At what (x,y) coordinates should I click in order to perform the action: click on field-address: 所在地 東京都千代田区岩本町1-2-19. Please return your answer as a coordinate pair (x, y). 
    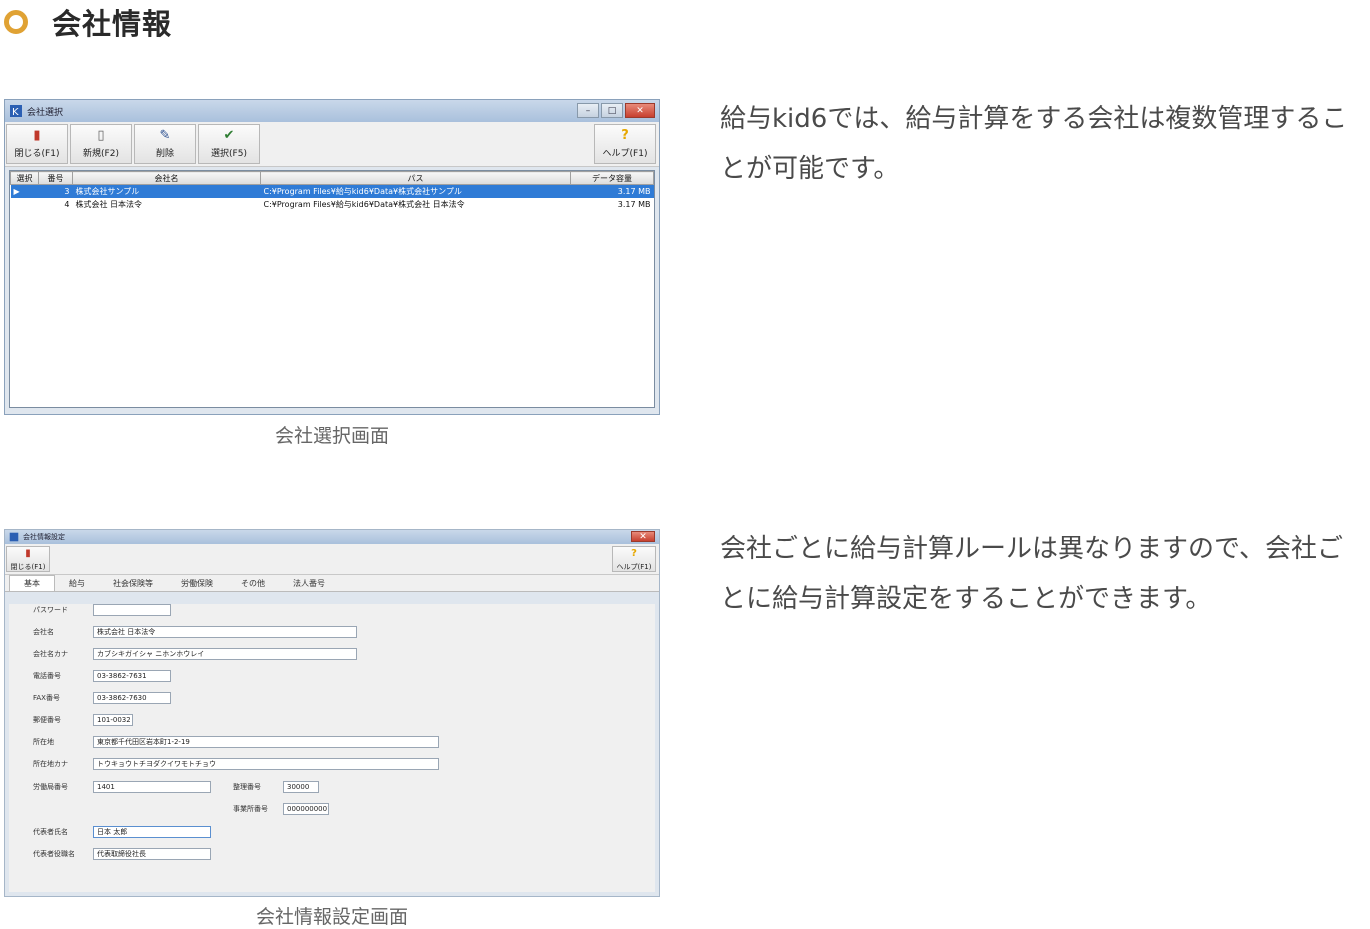
    Looking at the image, I should click on (236, 742).